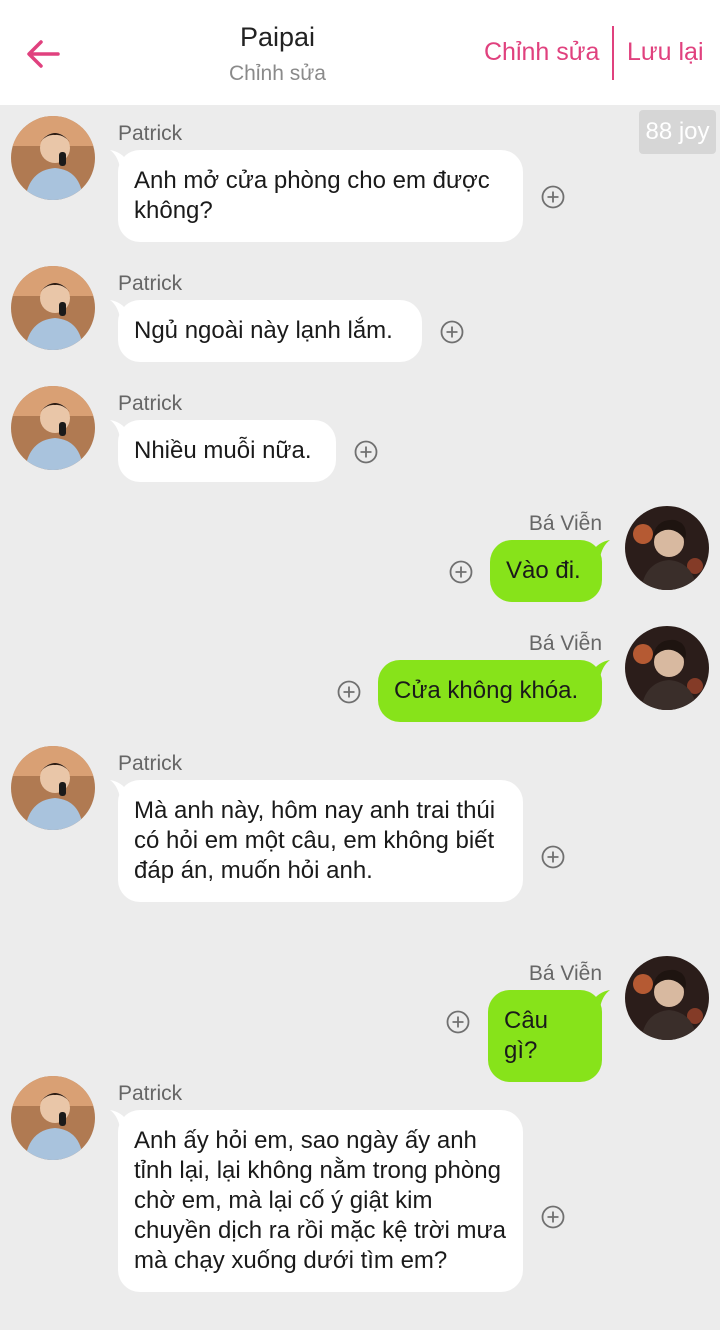 The width and height of the screenshot is (720, 1330). What do you see at coordinates (613, 53) in the screenshot?
I see `header-divider` at bounding box center [613, 53].